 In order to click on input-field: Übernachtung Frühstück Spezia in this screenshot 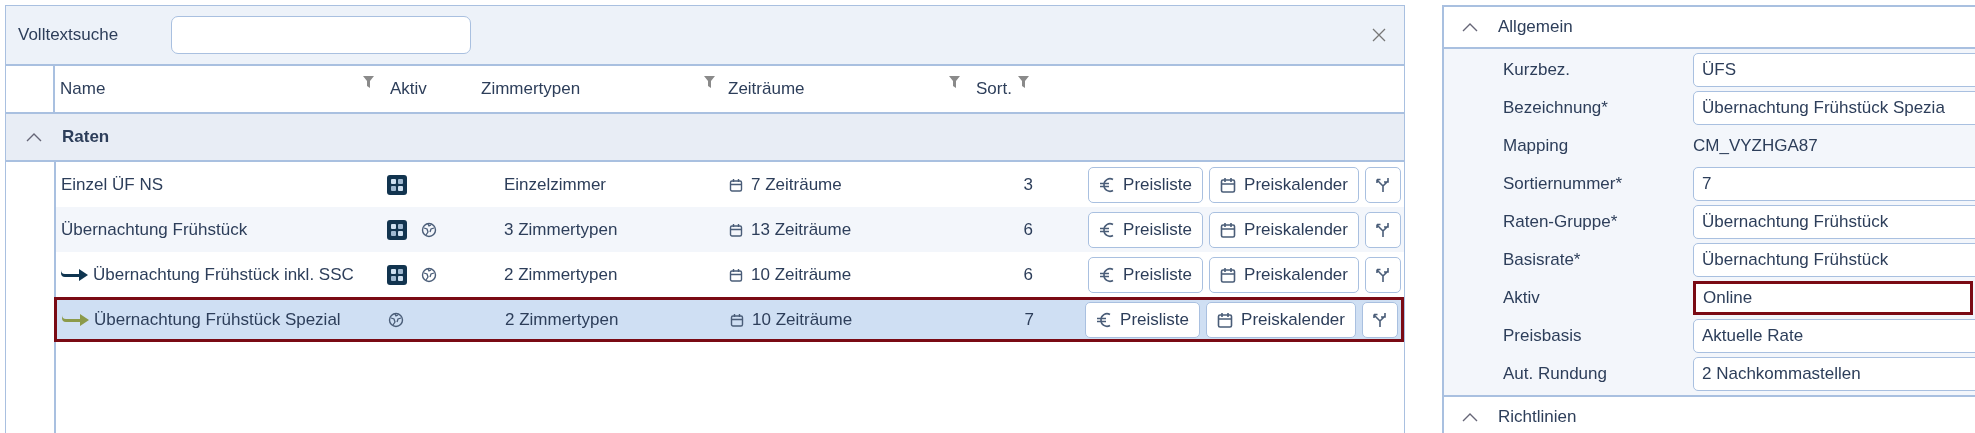, I will do `click(1834, 108)`.